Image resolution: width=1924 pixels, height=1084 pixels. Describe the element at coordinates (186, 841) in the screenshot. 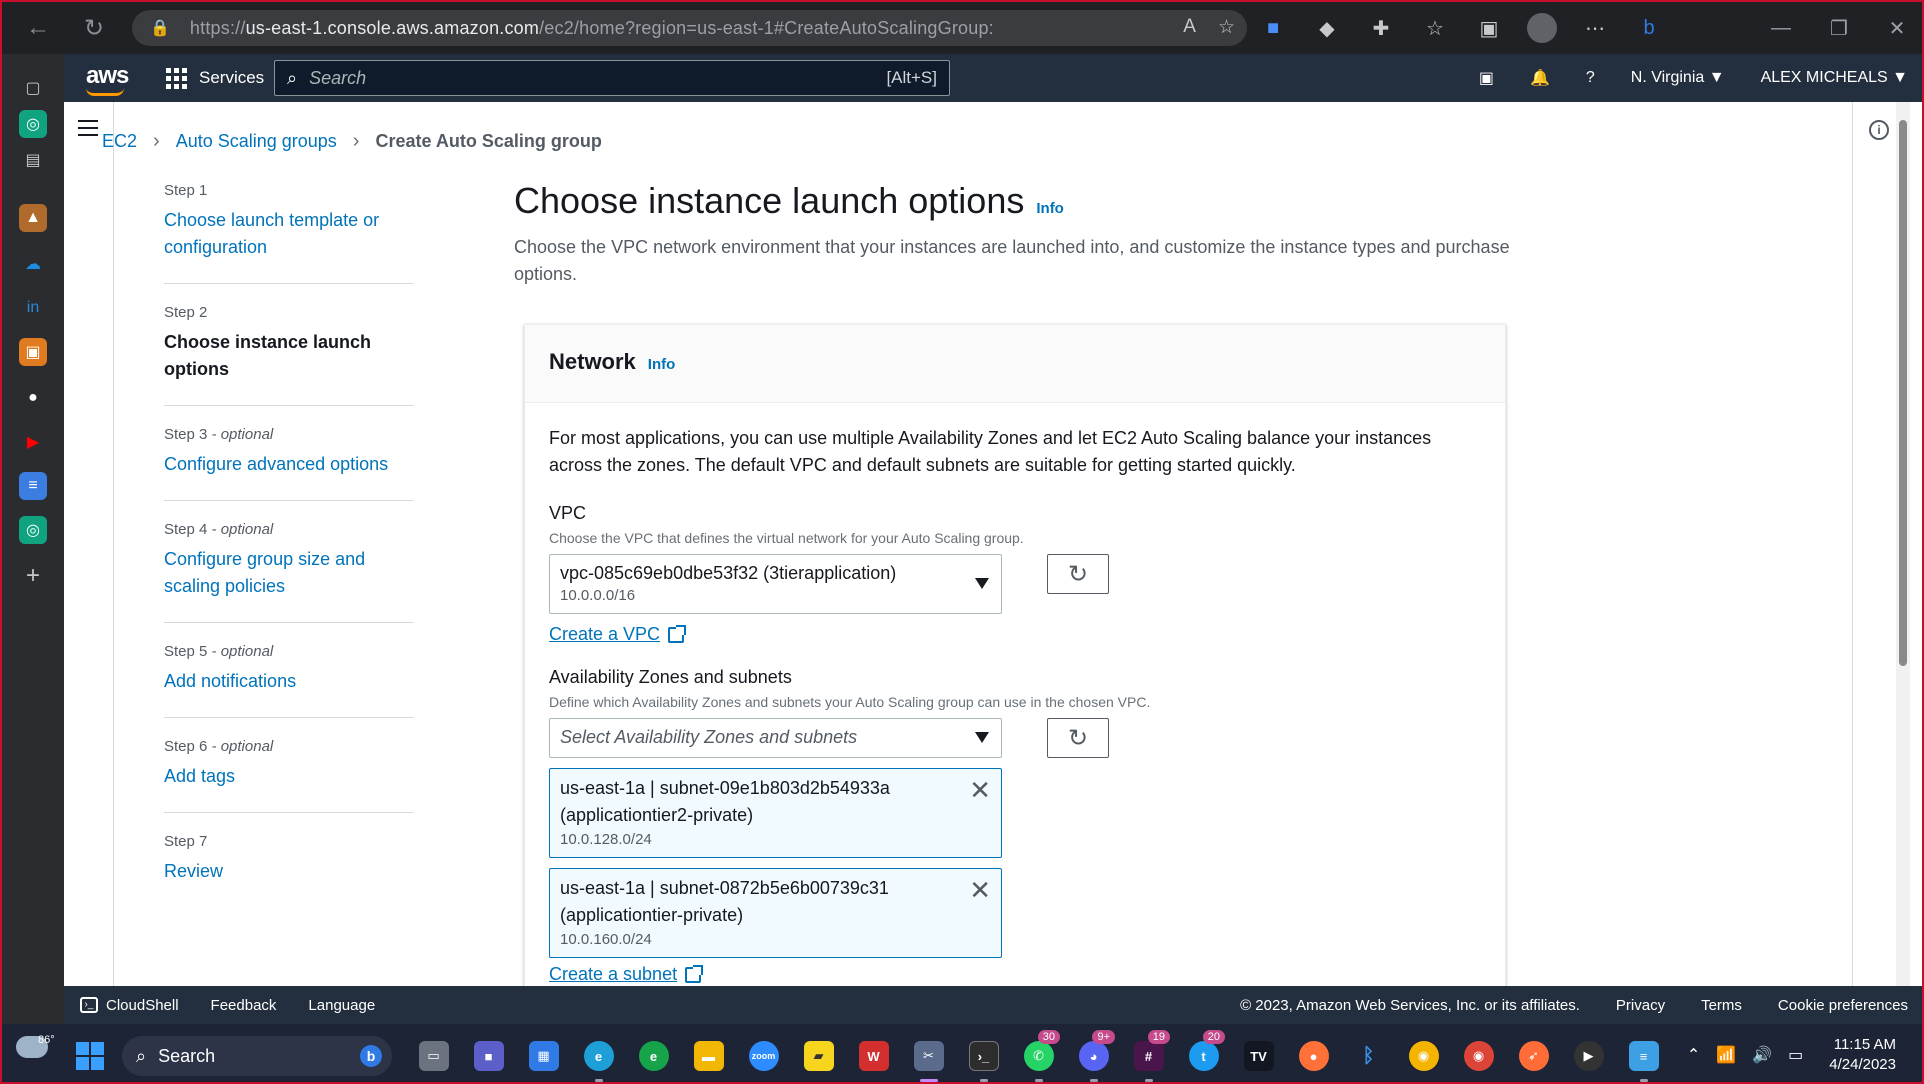

I see `step-number: Step 7` at that location.